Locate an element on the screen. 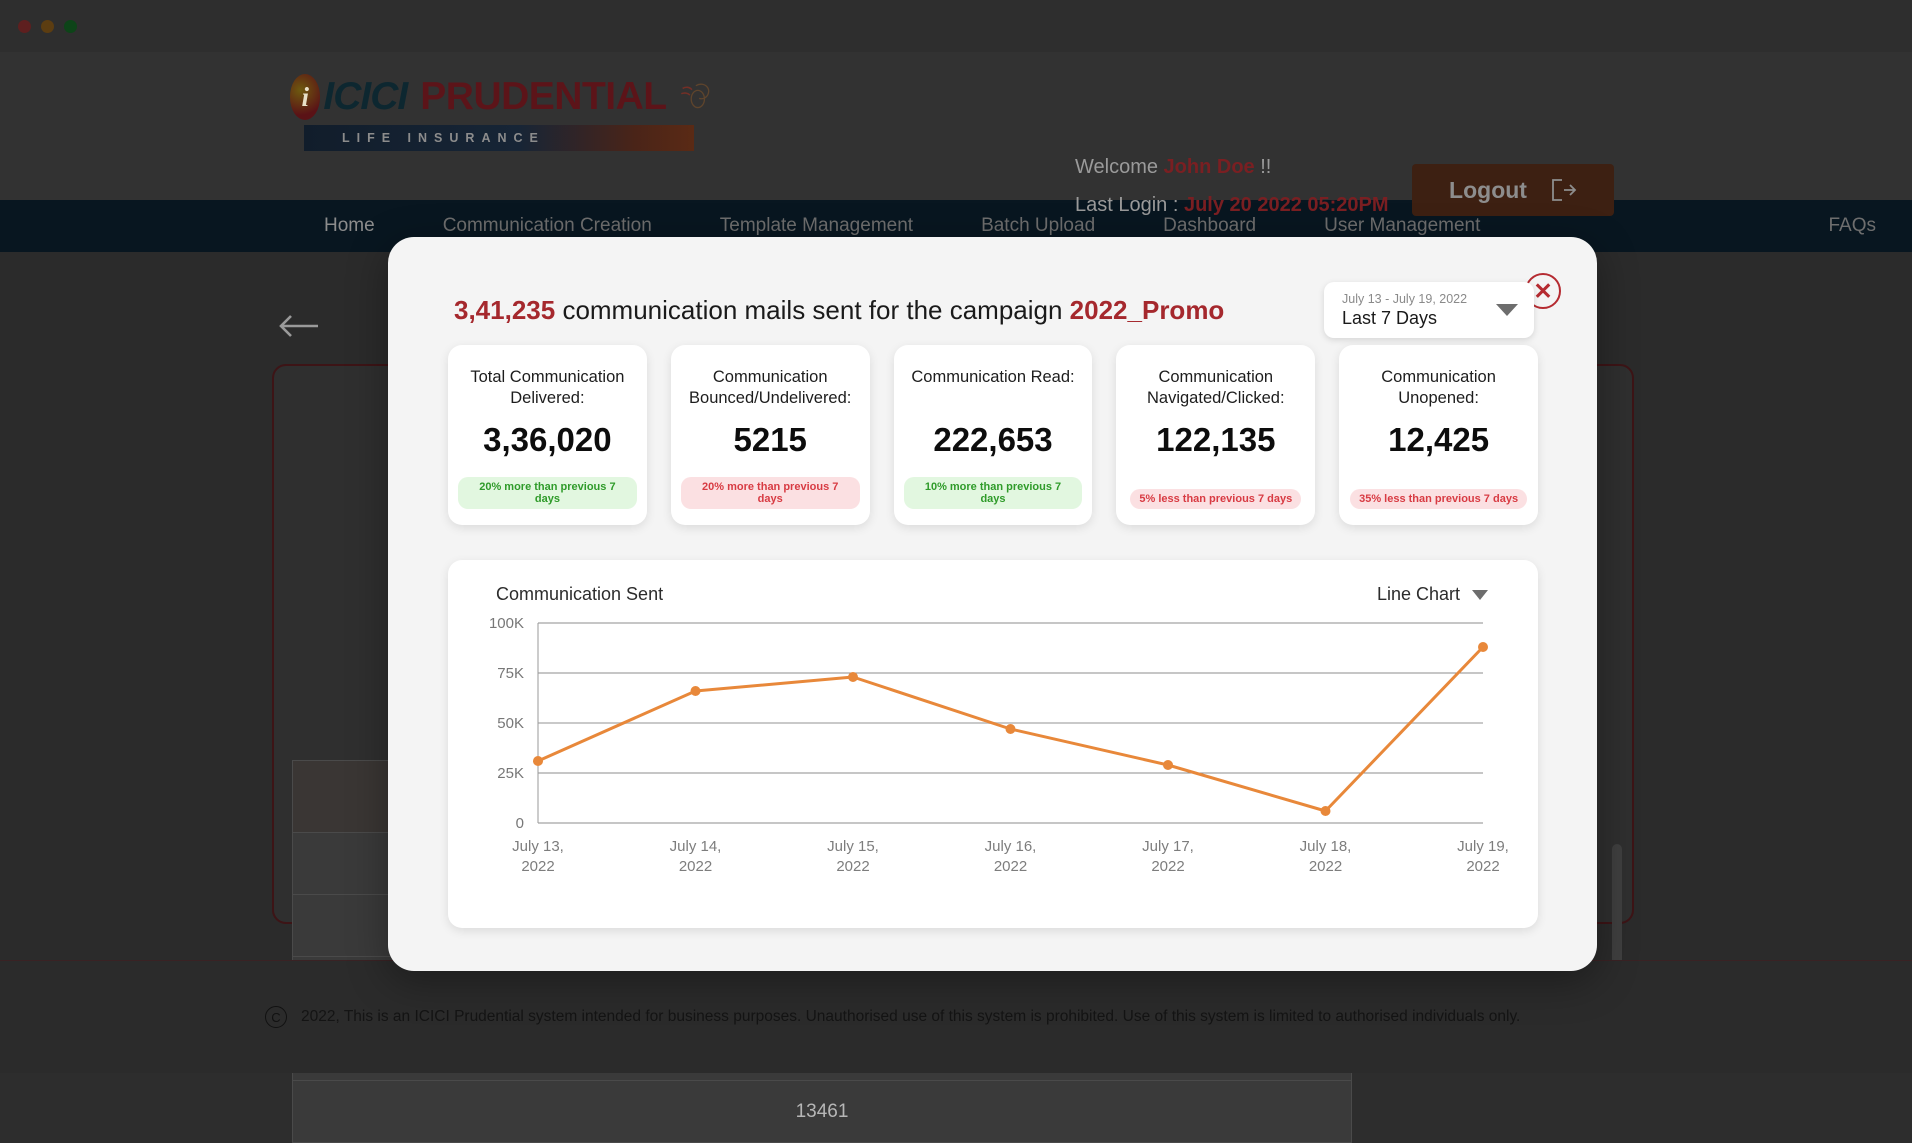  table-row: 13461 is located at coordinates (822, 1111).